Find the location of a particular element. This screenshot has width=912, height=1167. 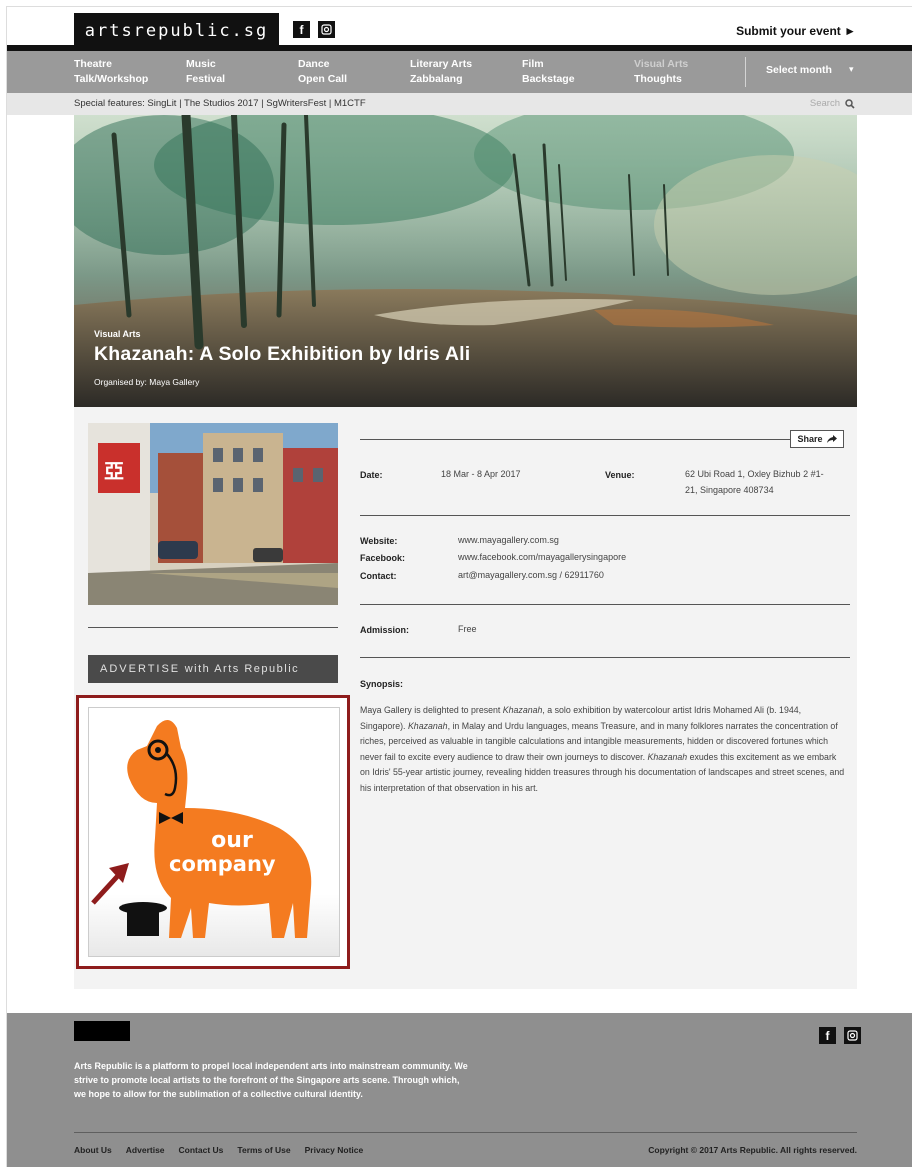

svg-text: 亞 is located at coordinates (114, 471).